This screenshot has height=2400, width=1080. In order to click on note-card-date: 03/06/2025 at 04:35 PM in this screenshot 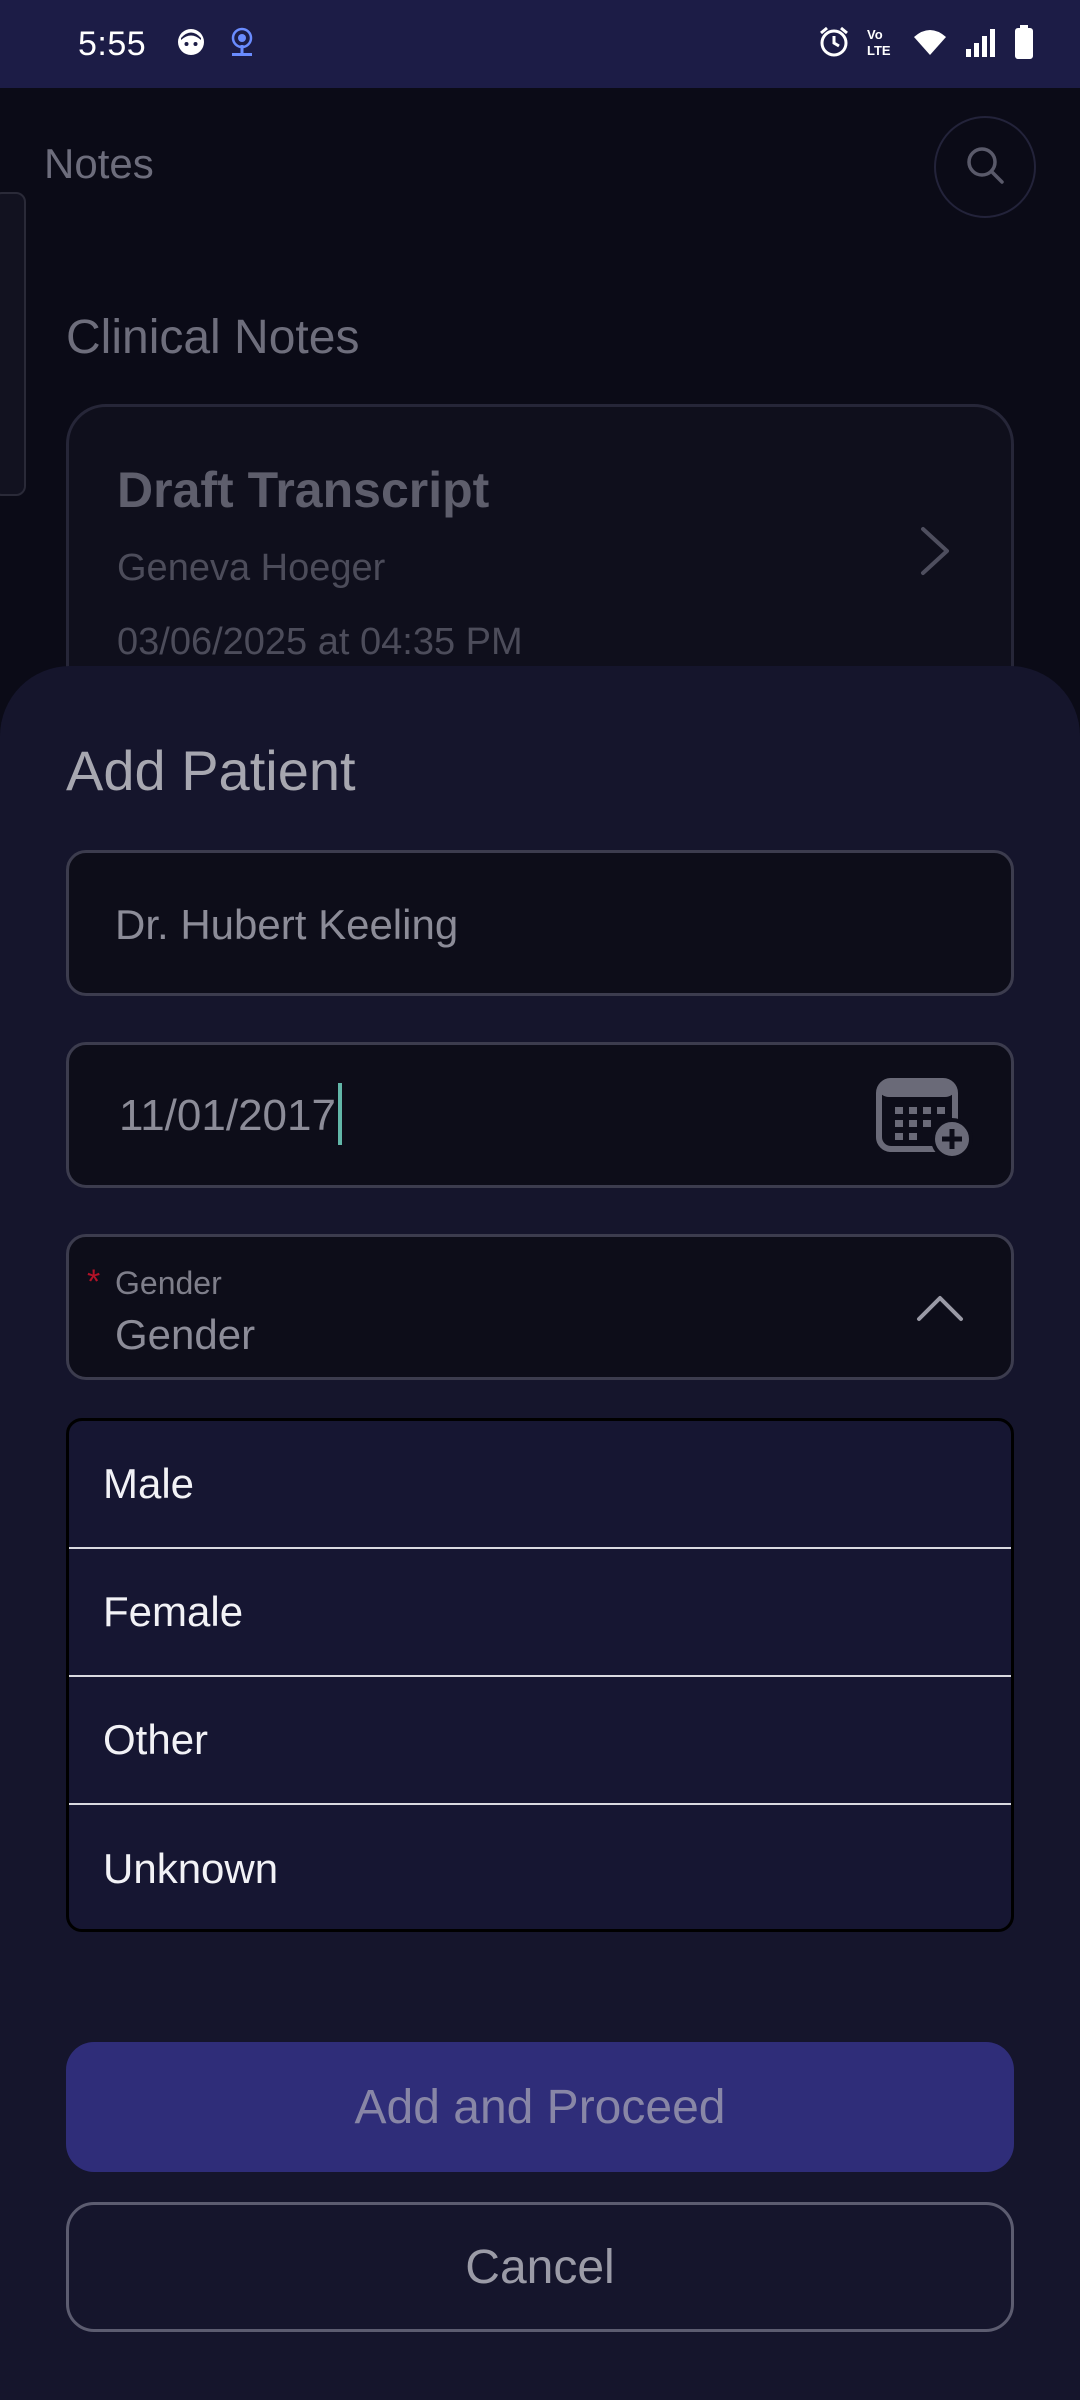, I will do `click(320, 642)`.